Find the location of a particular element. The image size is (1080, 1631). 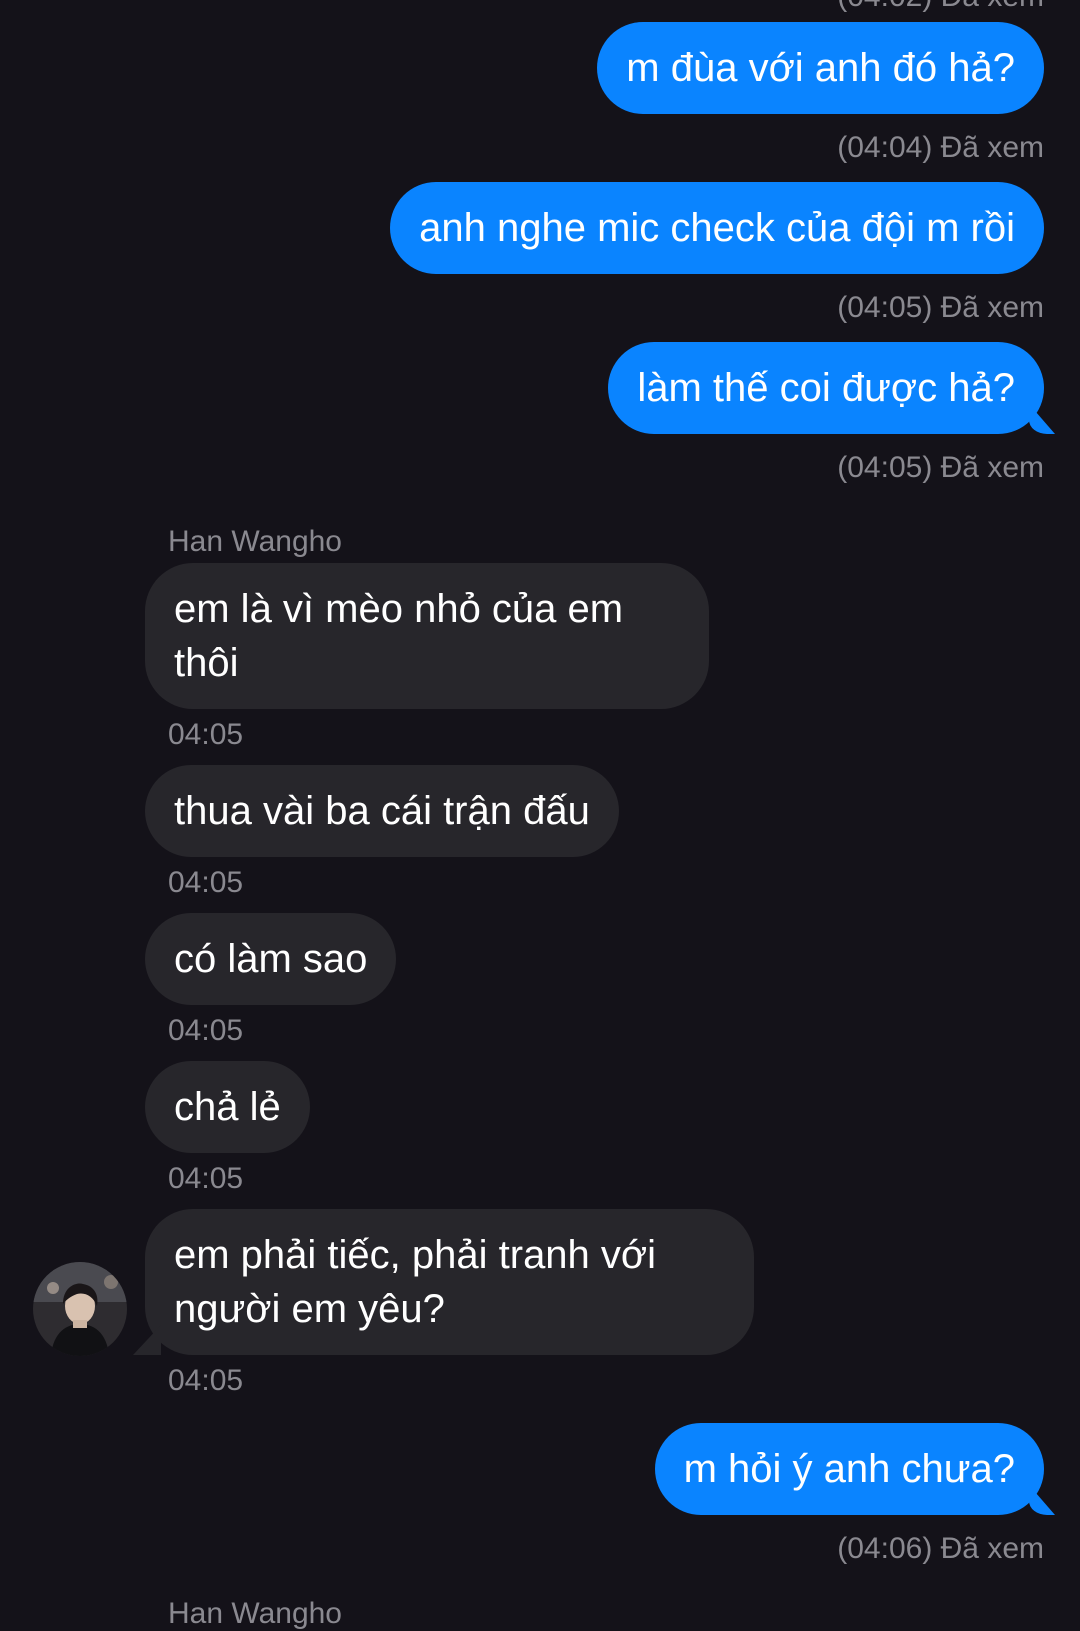

read-receipt: (04:04) Đã xem is located at coordinates (940, 147).